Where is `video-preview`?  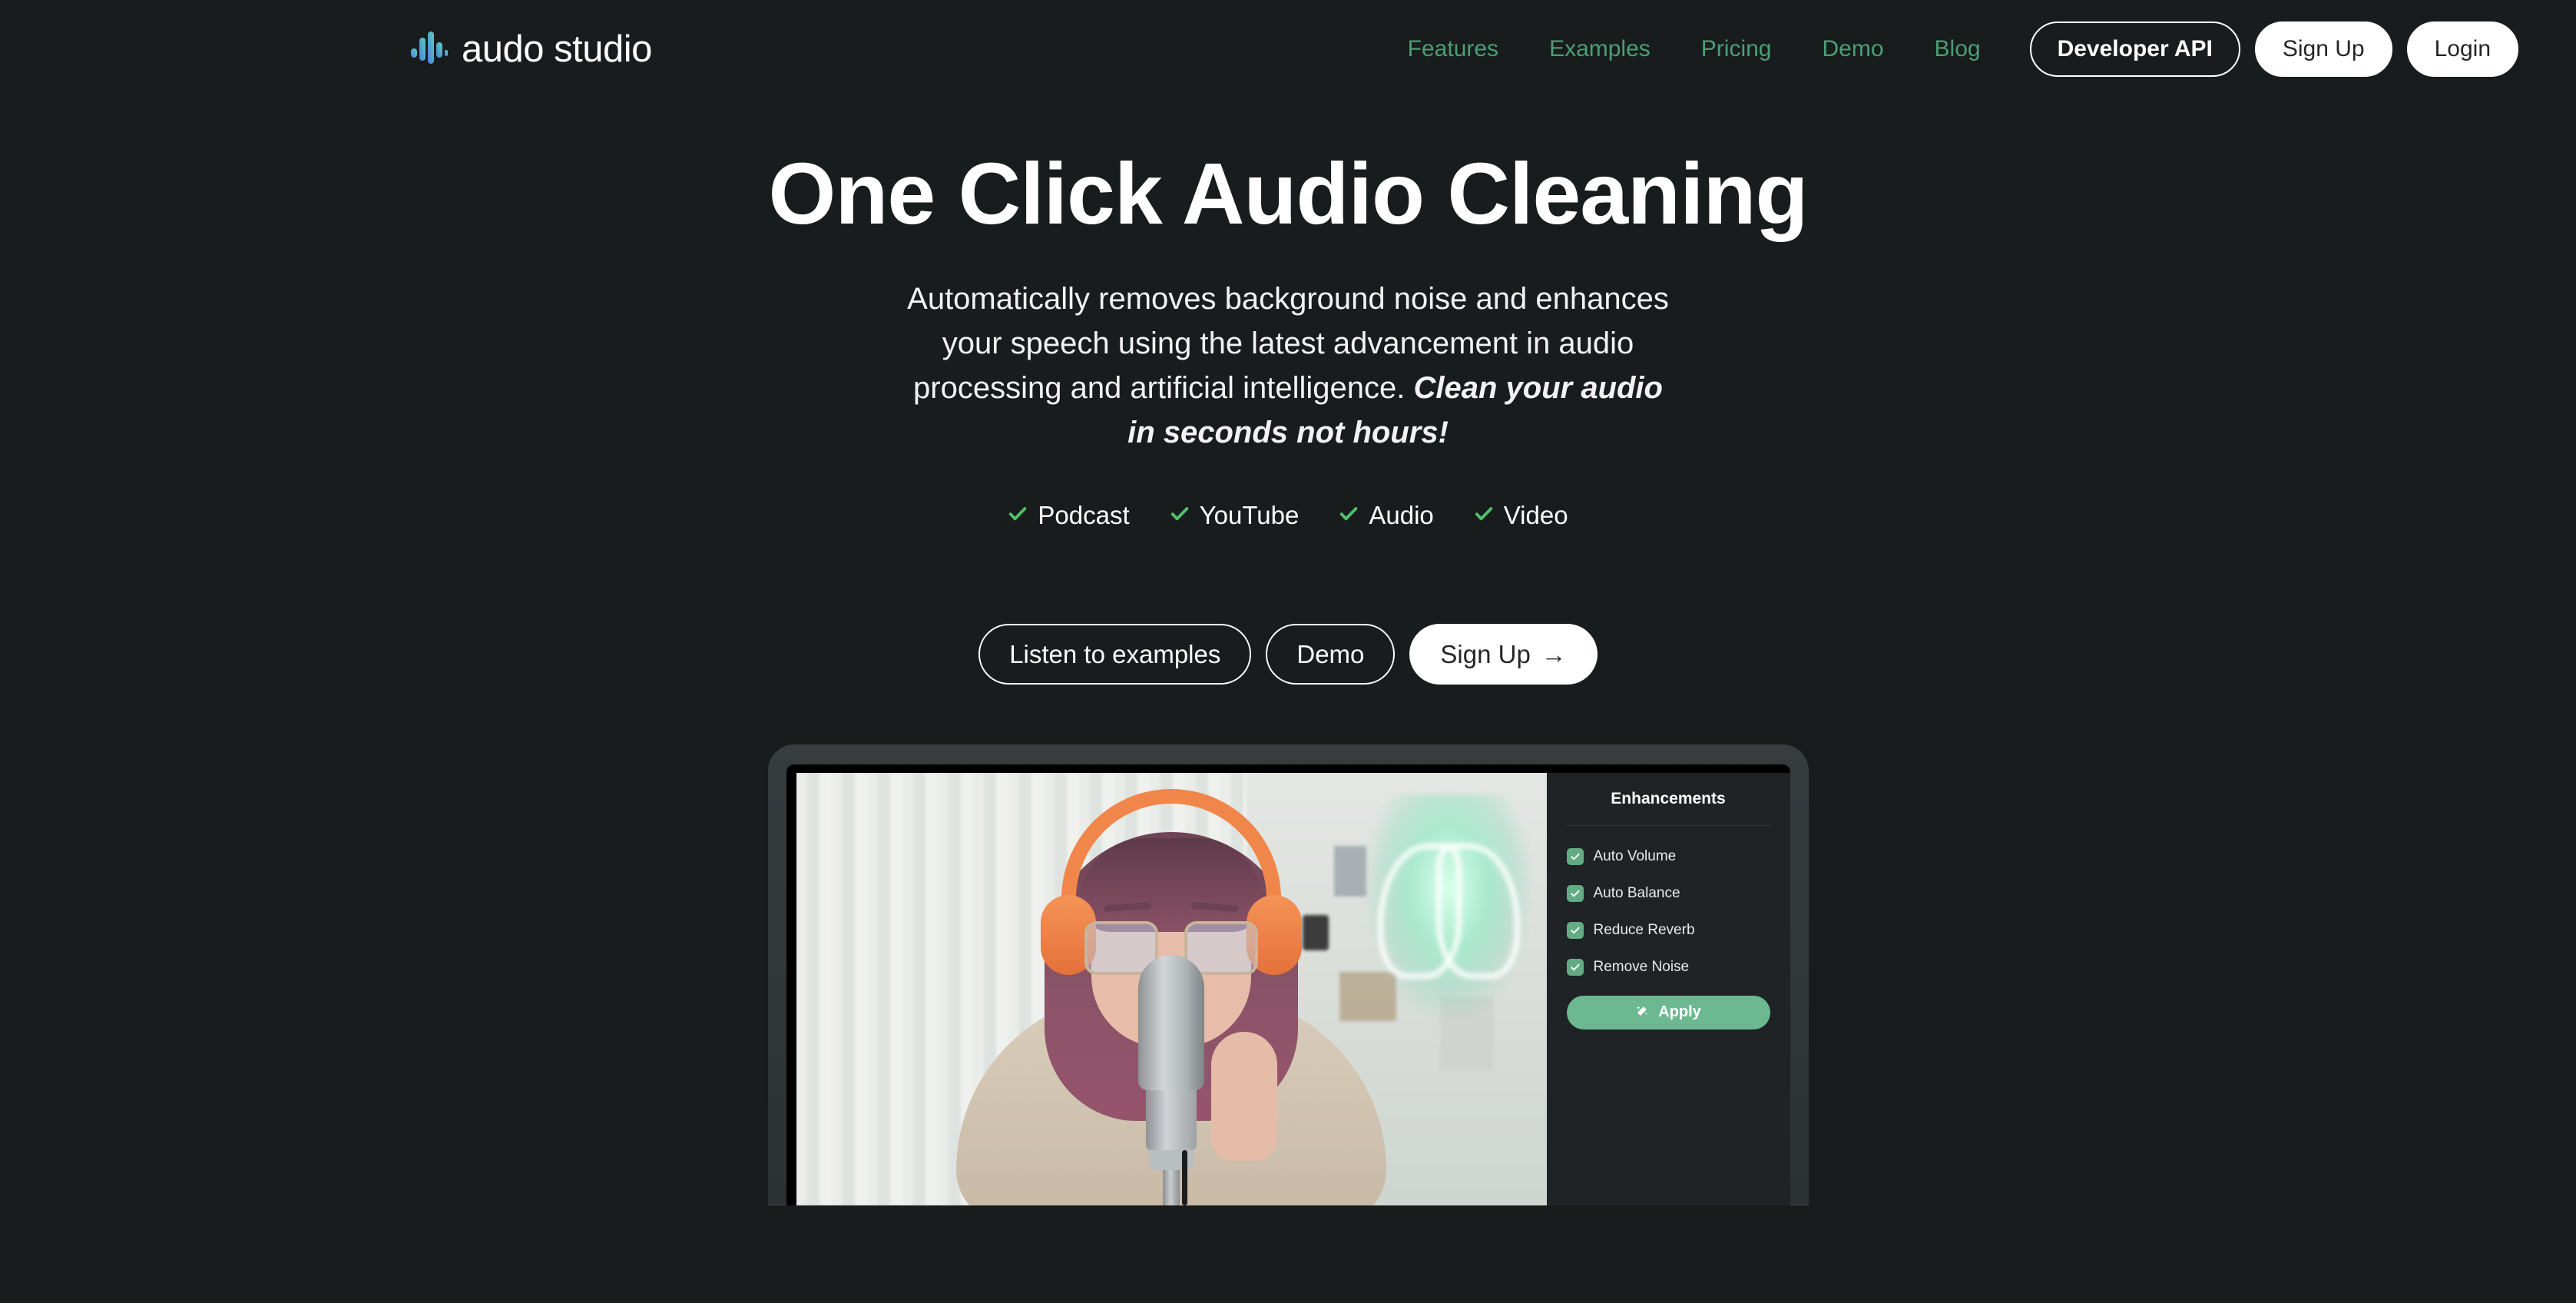 video-preview is located at coordinates (1171, 988).